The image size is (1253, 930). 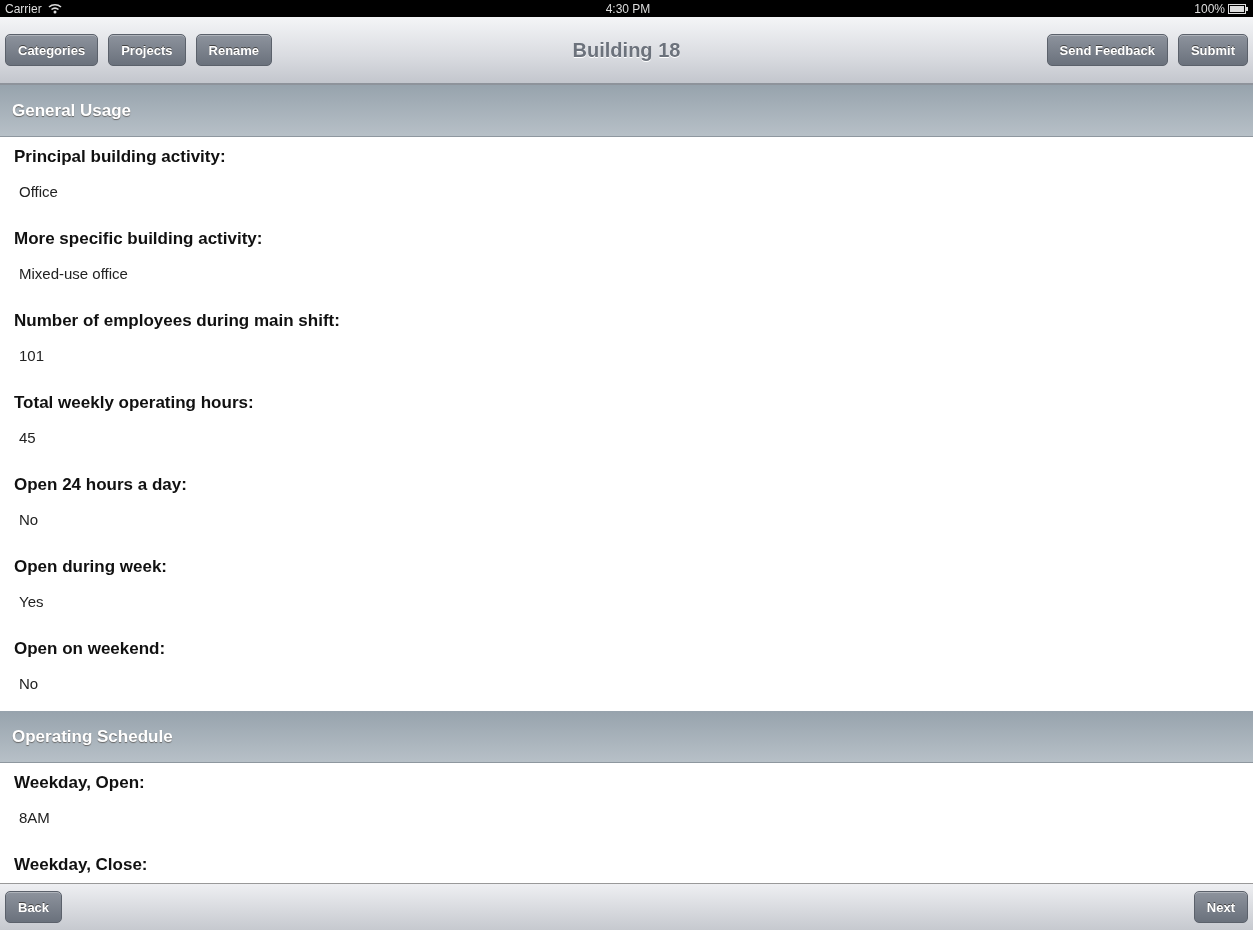 I want to click on carrier-label: Carrier, so click(x=23, y=8).